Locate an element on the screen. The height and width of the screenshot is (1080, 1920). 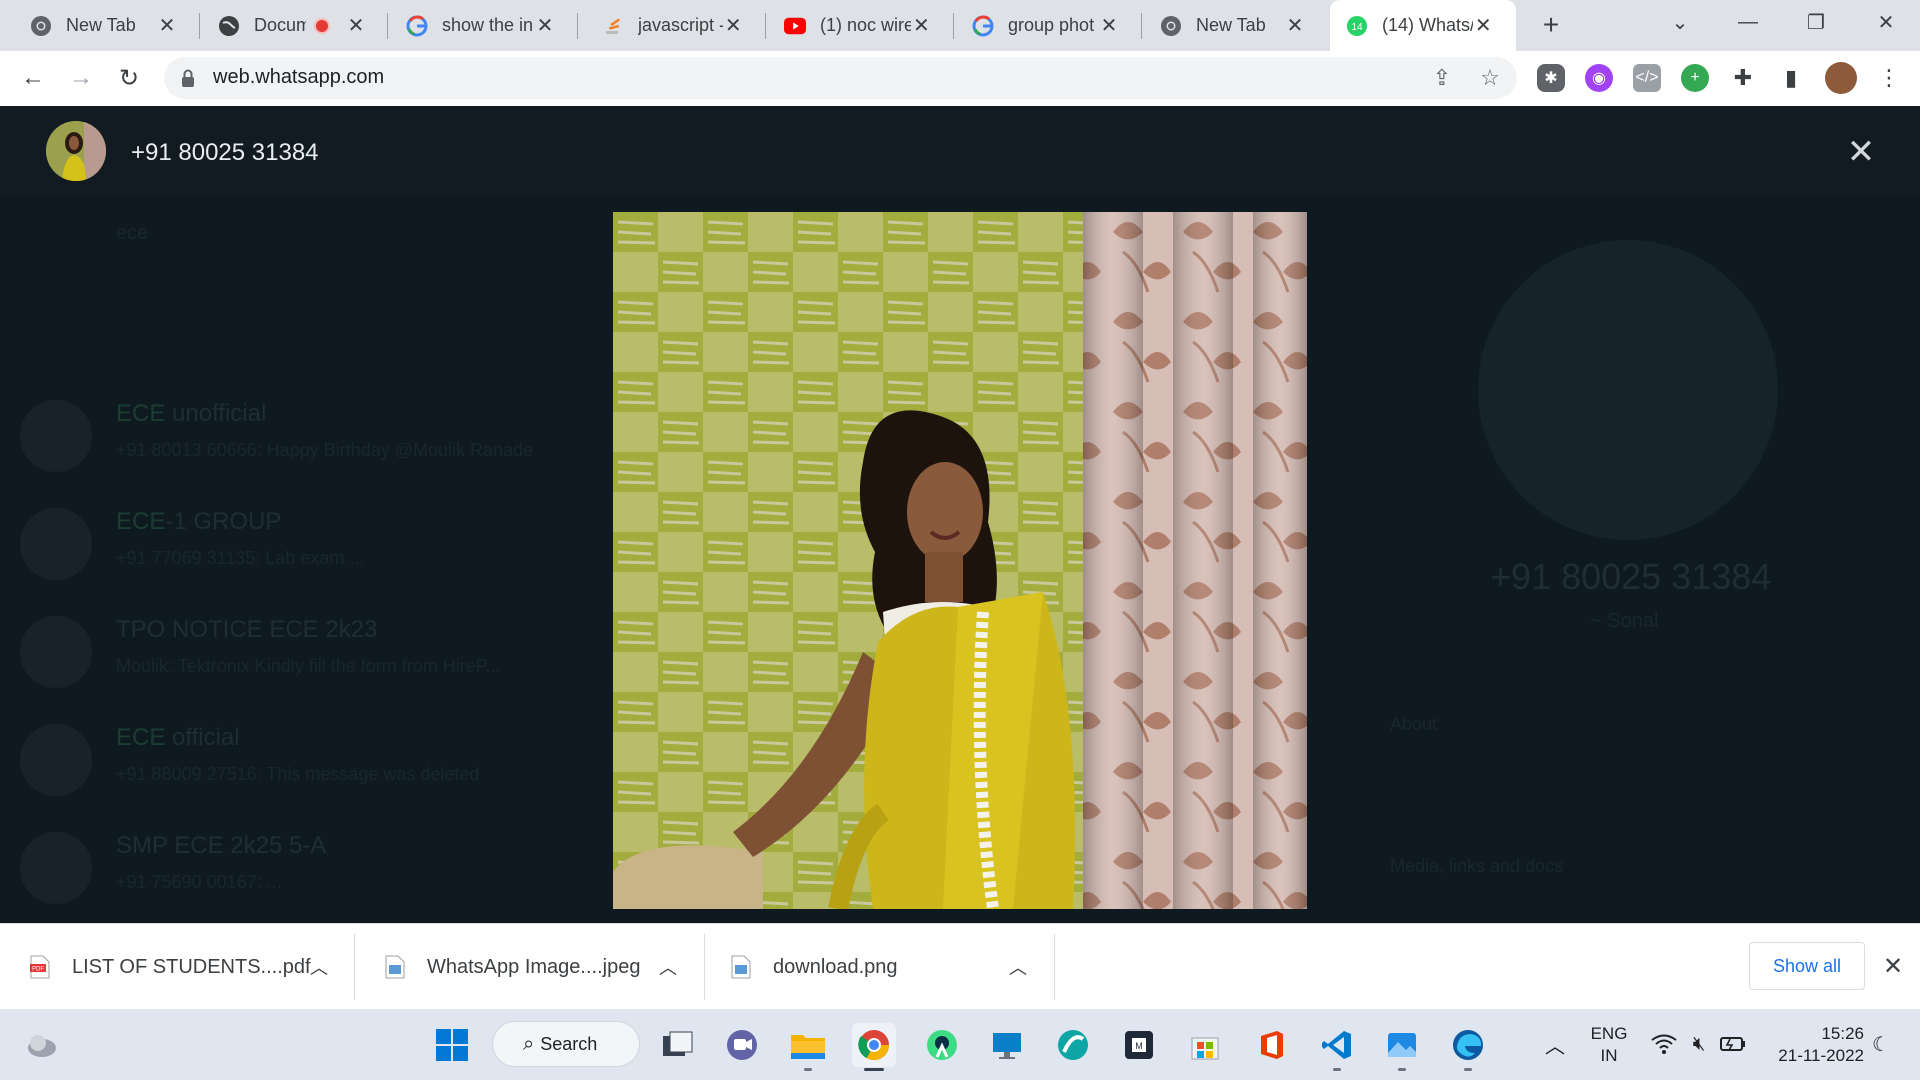
bug-extension-icon: ✱ is located at coordinates (1551, 78).